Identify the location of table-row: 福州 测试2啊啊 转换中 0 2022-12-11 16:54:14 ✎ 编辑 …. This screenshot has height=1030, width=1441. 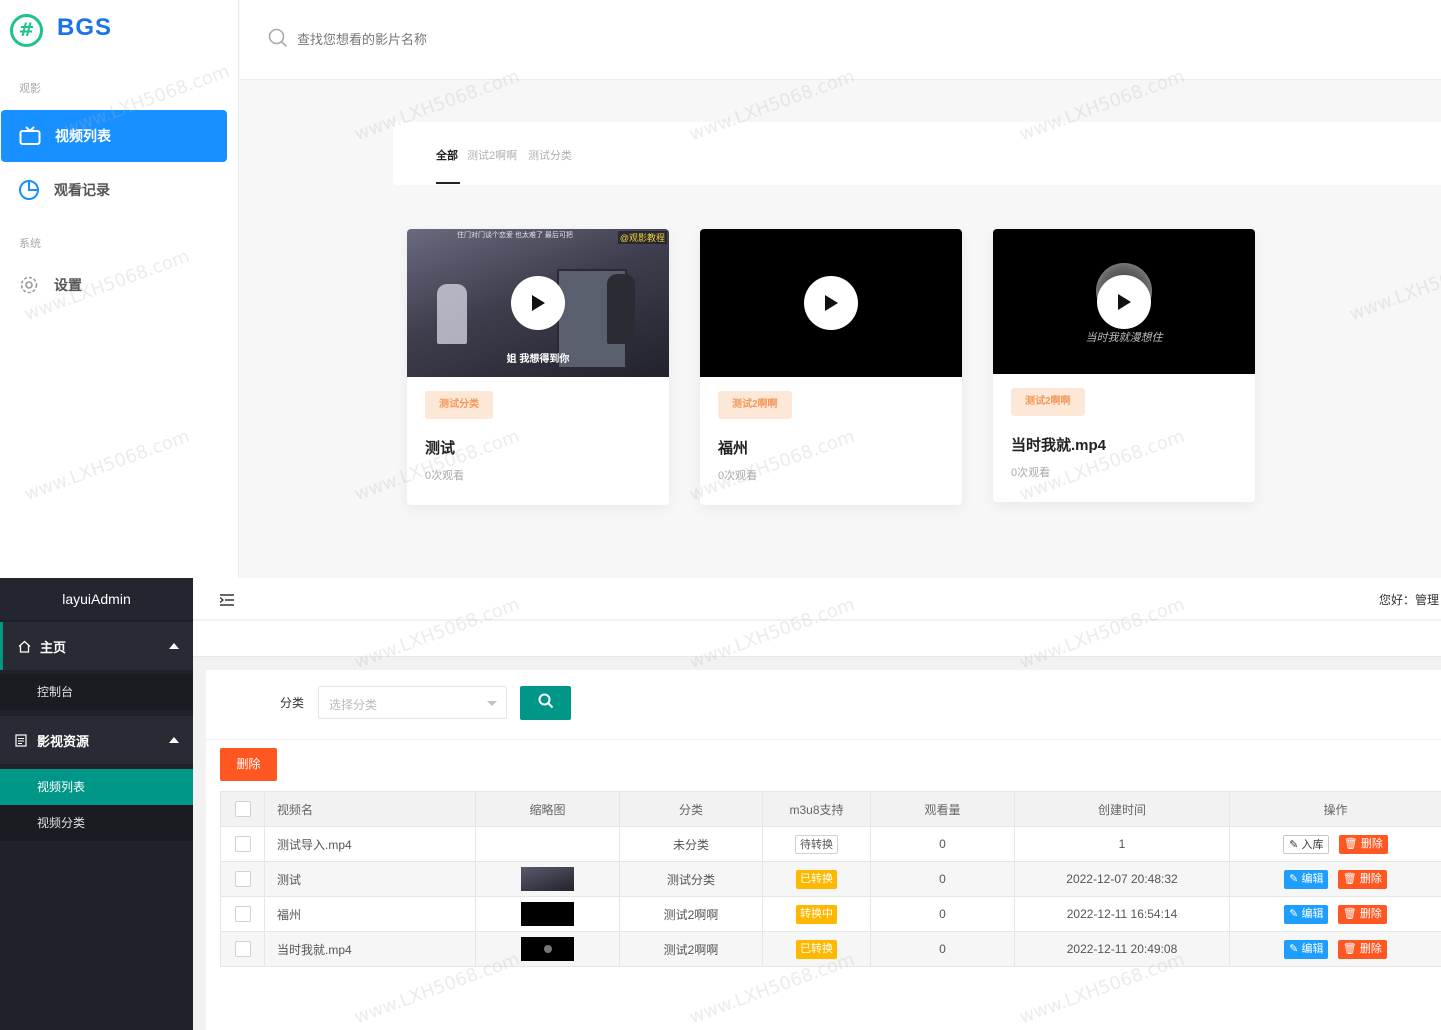
(830, 914).